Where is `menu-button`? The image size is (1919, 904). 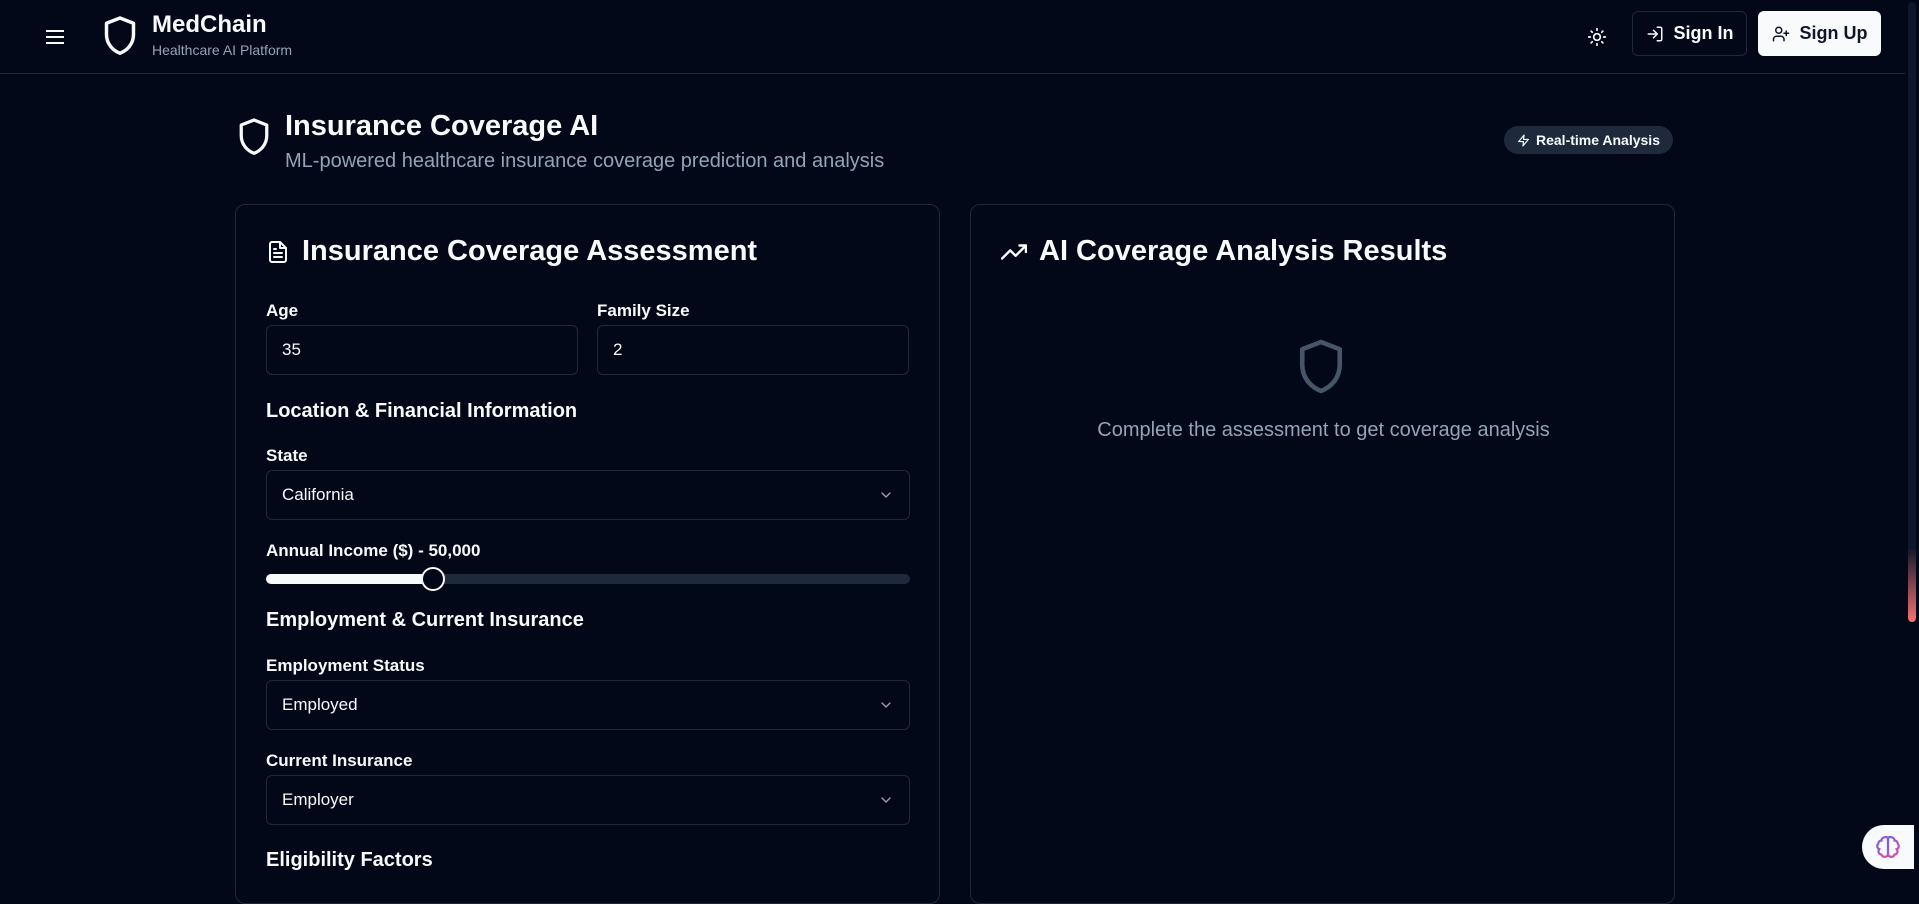
menu-button is located at coordinates (55, 37).